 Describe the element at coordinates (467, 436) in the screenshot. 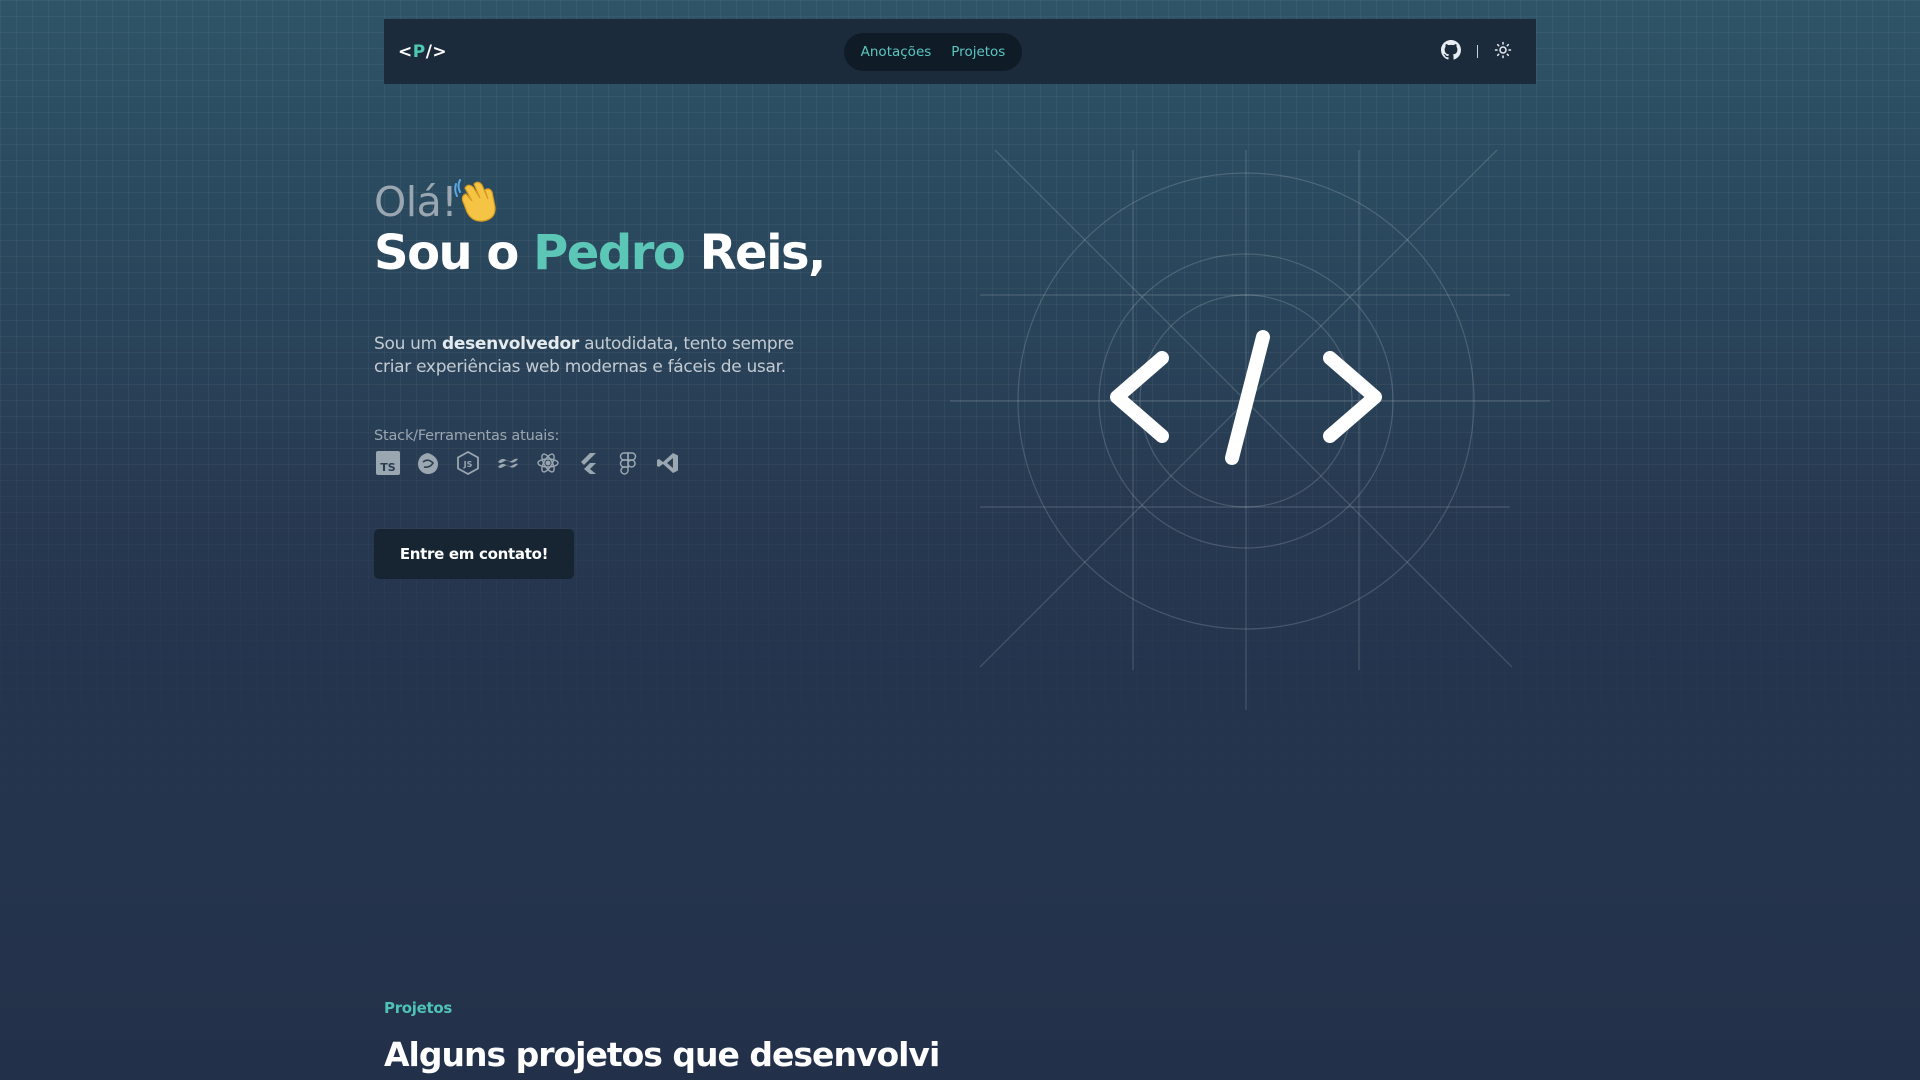

I see `stack-label: Stack/Ferramentas atuais:` at that location.